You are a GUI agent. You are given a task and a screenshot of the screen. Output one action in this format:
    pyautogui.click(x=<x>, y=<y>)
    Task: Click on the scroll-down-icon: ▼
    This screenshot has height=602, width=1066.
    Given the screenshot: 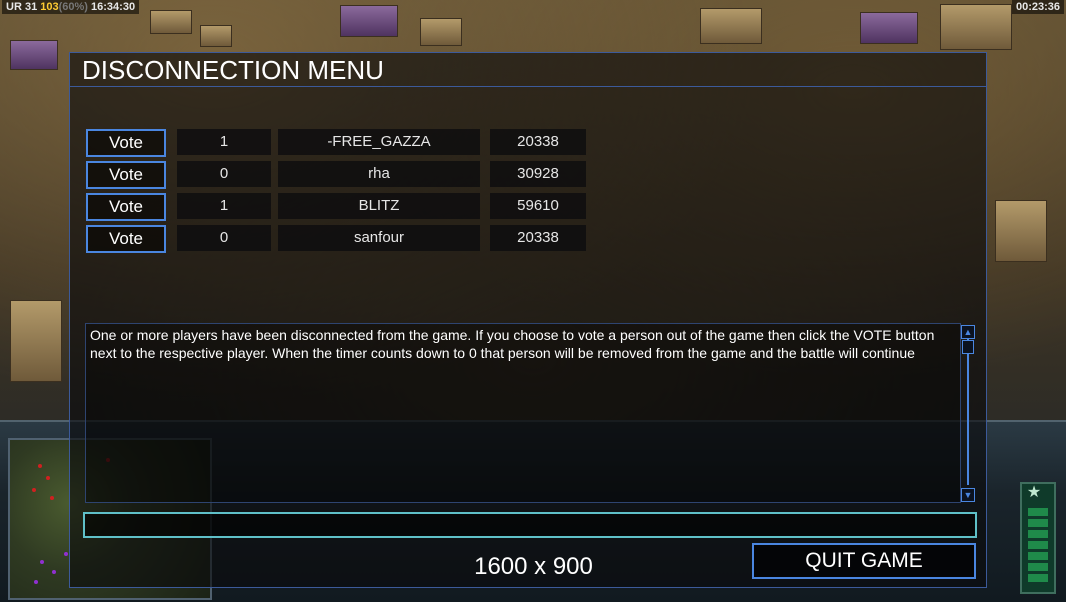 What is the action you would take?
    pyautogui.click(x=968, y=495)
    